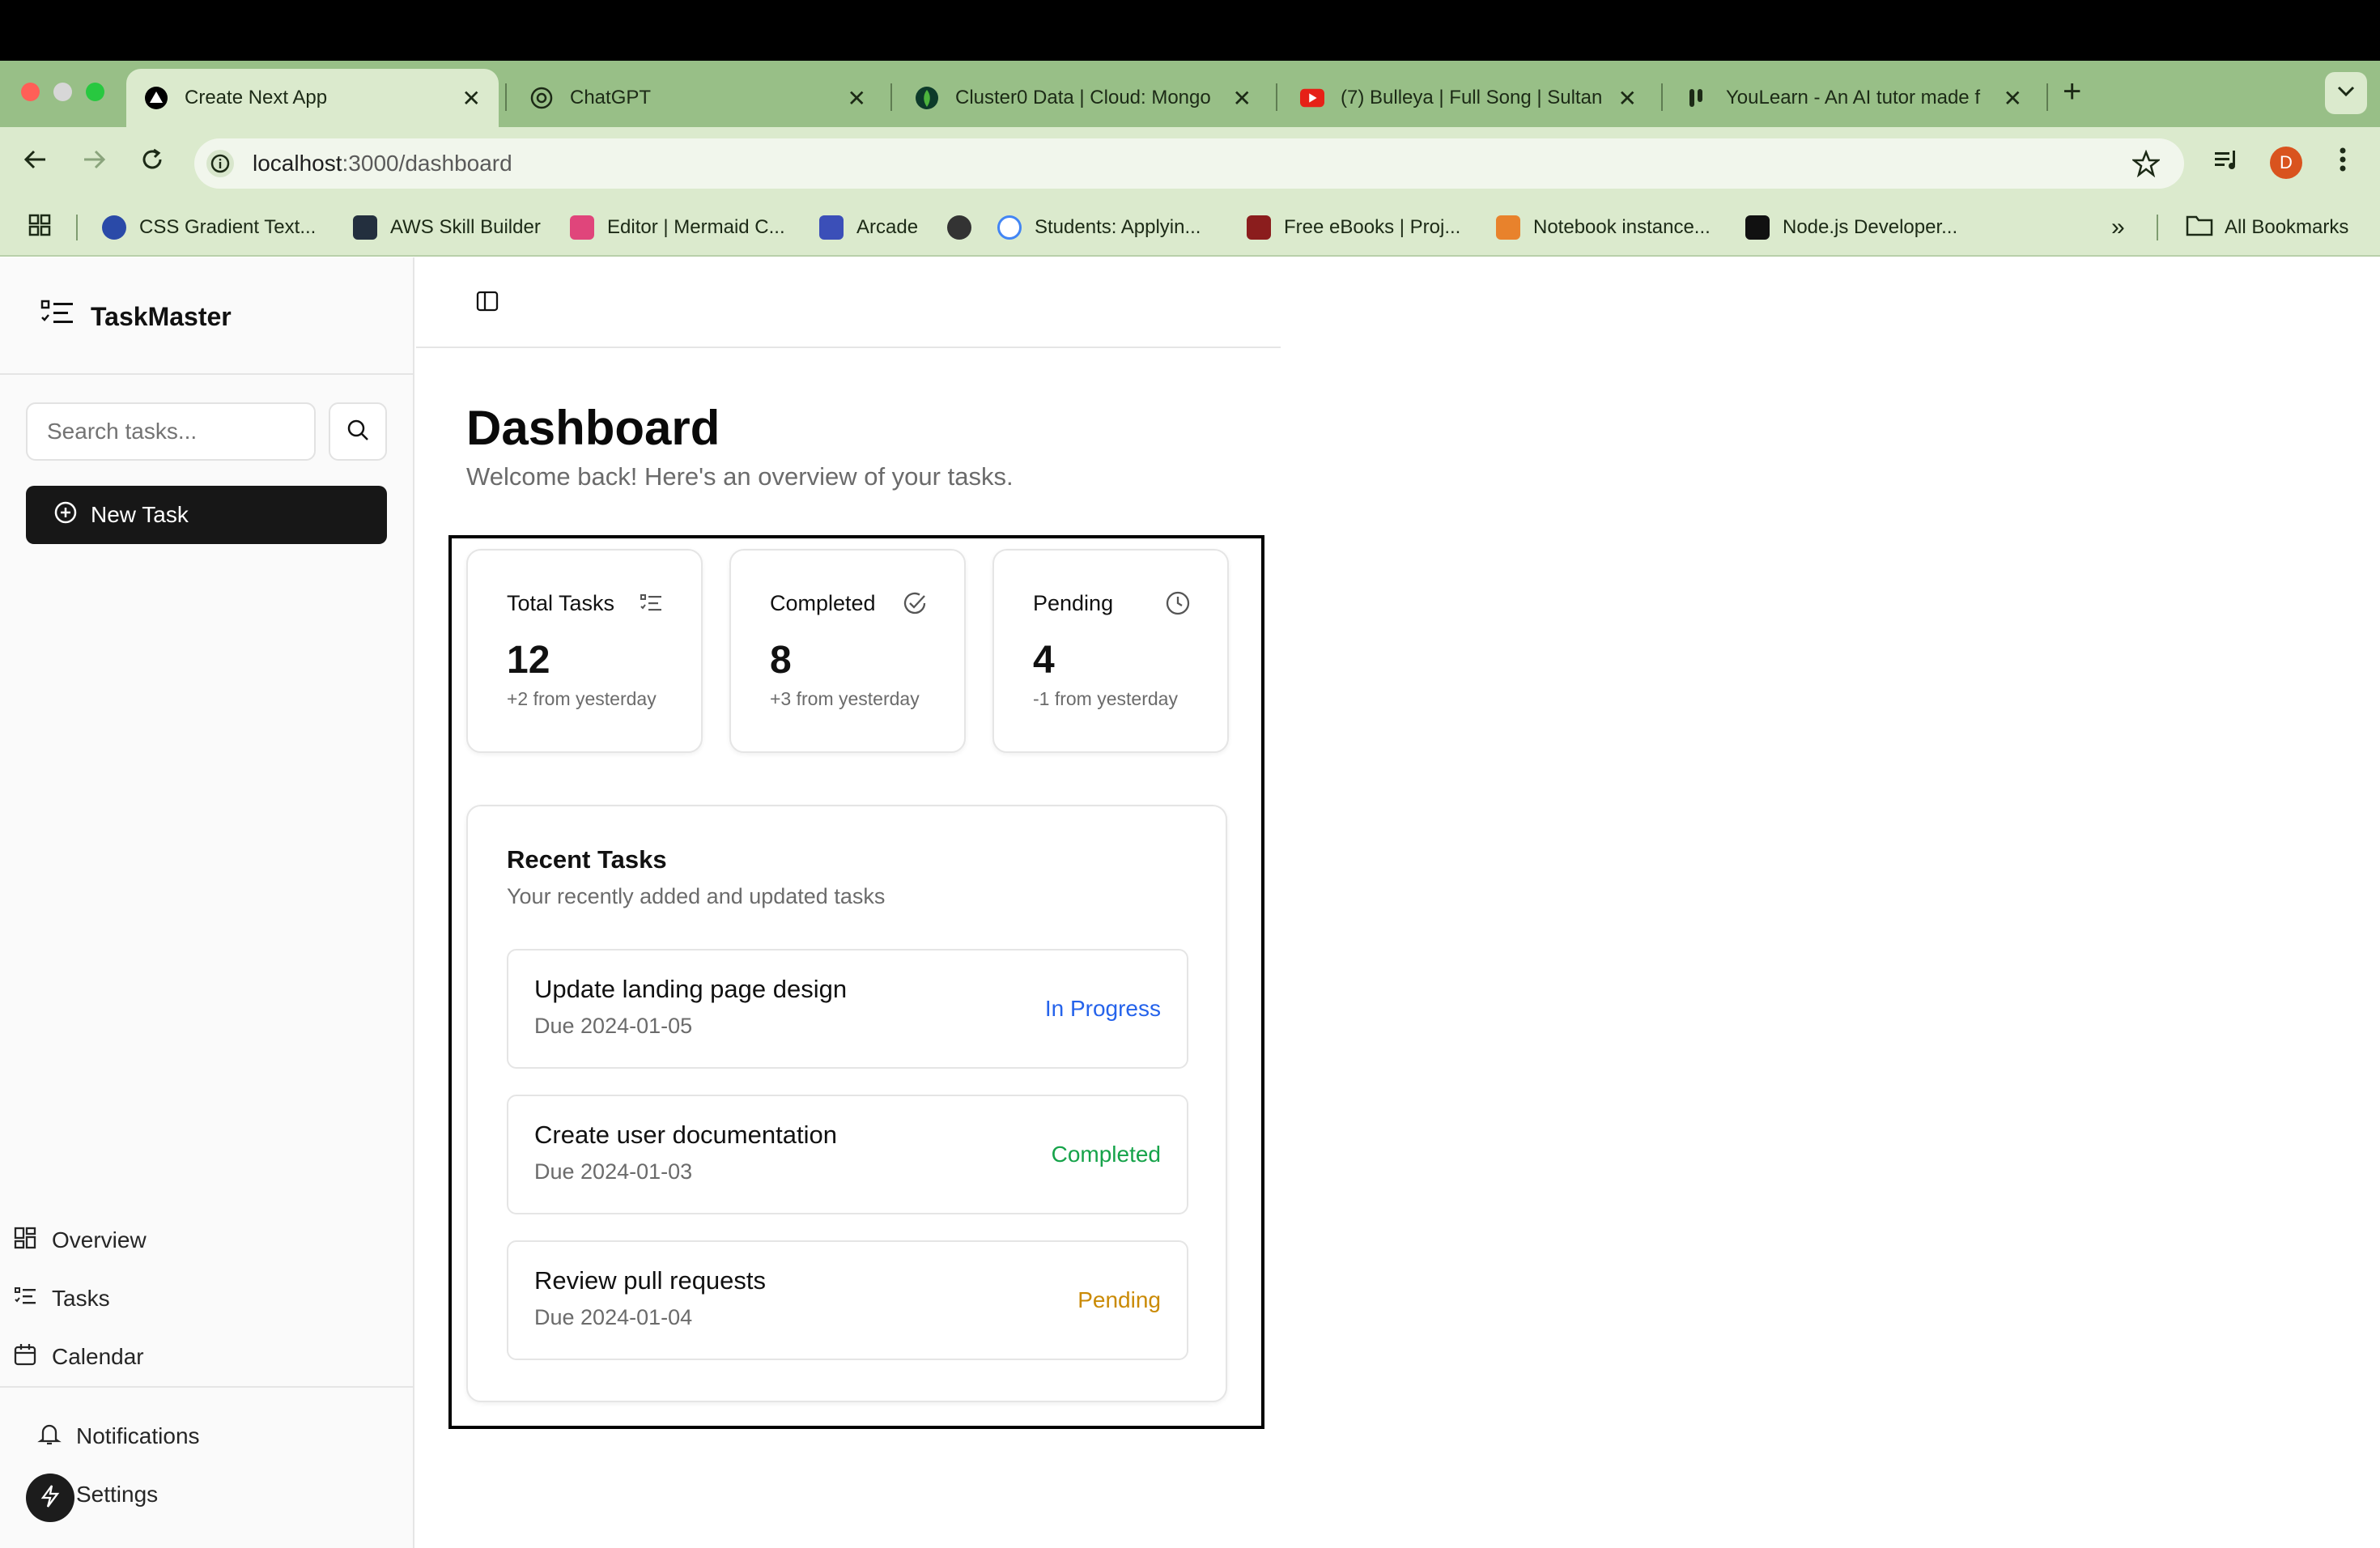 This screenshot has height=1548, width=2380. Describe the element at coordinates (823, 603) in the screenshot. I see `stat-label: Completed` at that location.